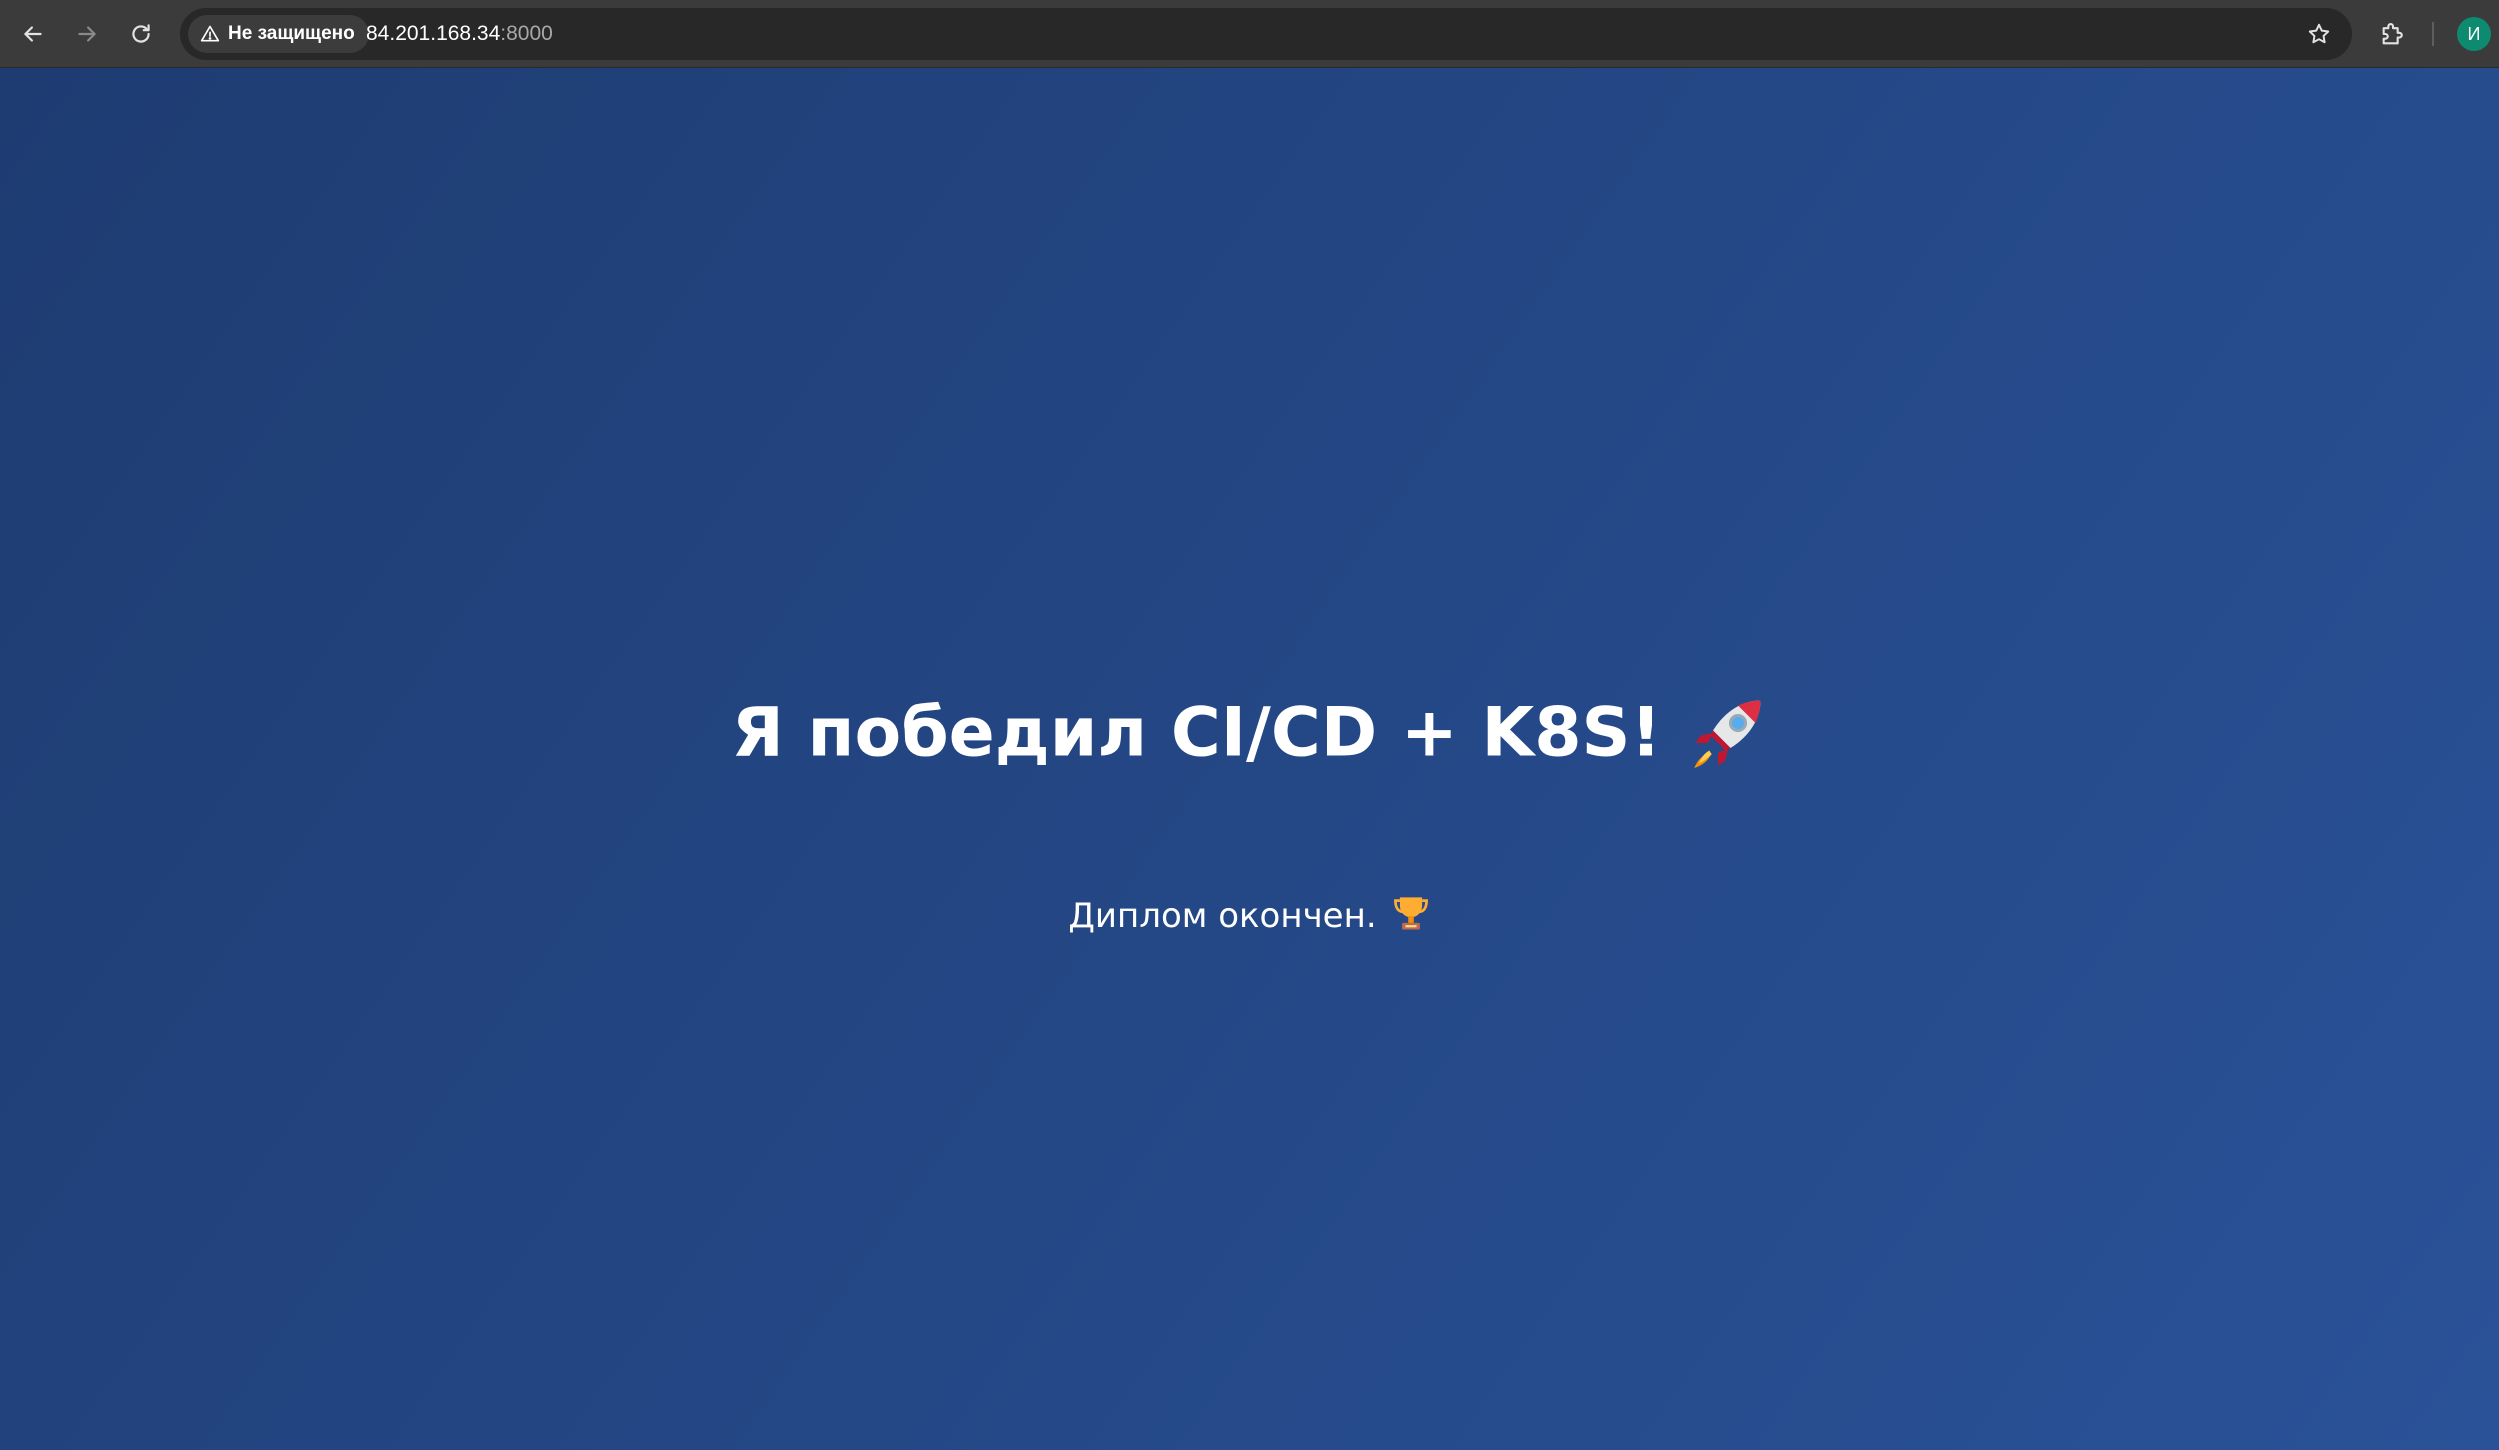 This screenshot has height=1450, width=2499. I want to click on toolbar-divider, so click(2433, 34).